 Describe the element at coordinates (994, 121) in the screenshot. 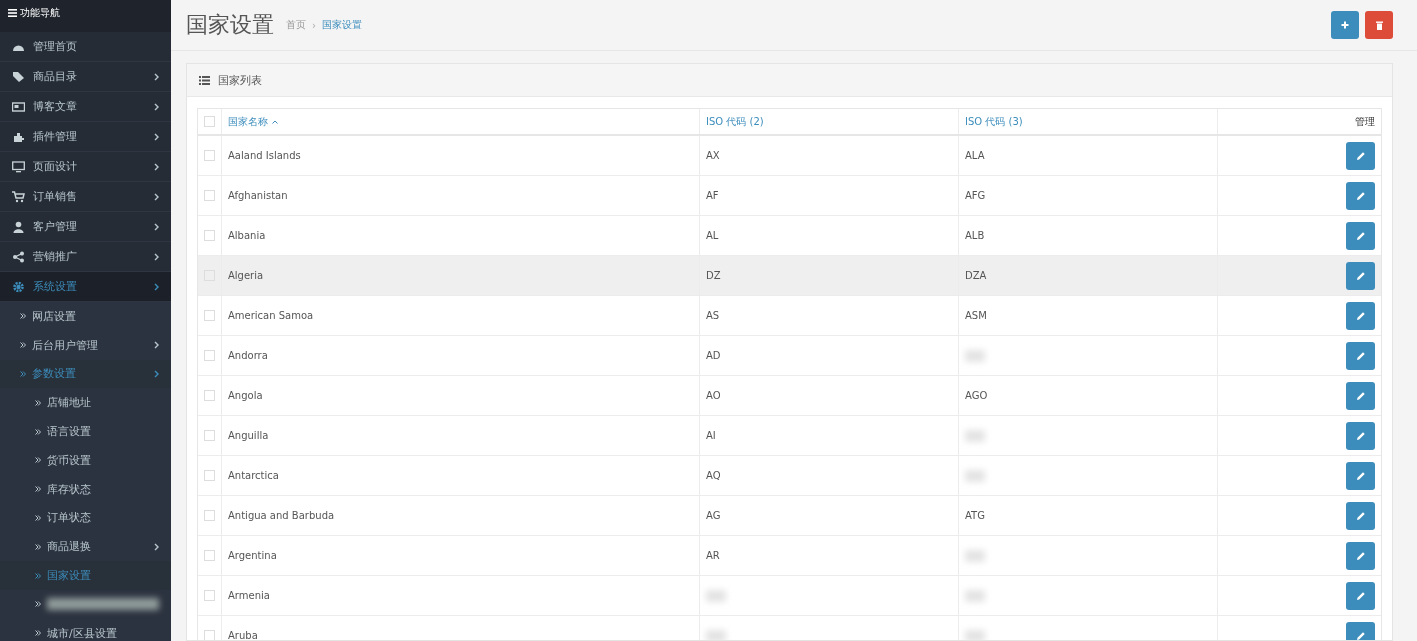

I see `column-header: ISO 代码 (3)` at that location.